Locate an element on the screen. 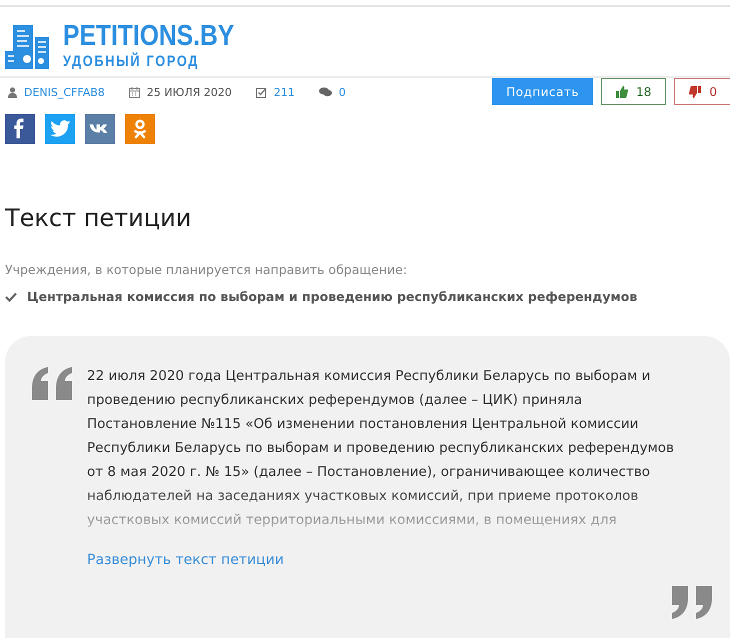  site-logo-title: PETITIONS.BY is located at coordinates (148, 36).